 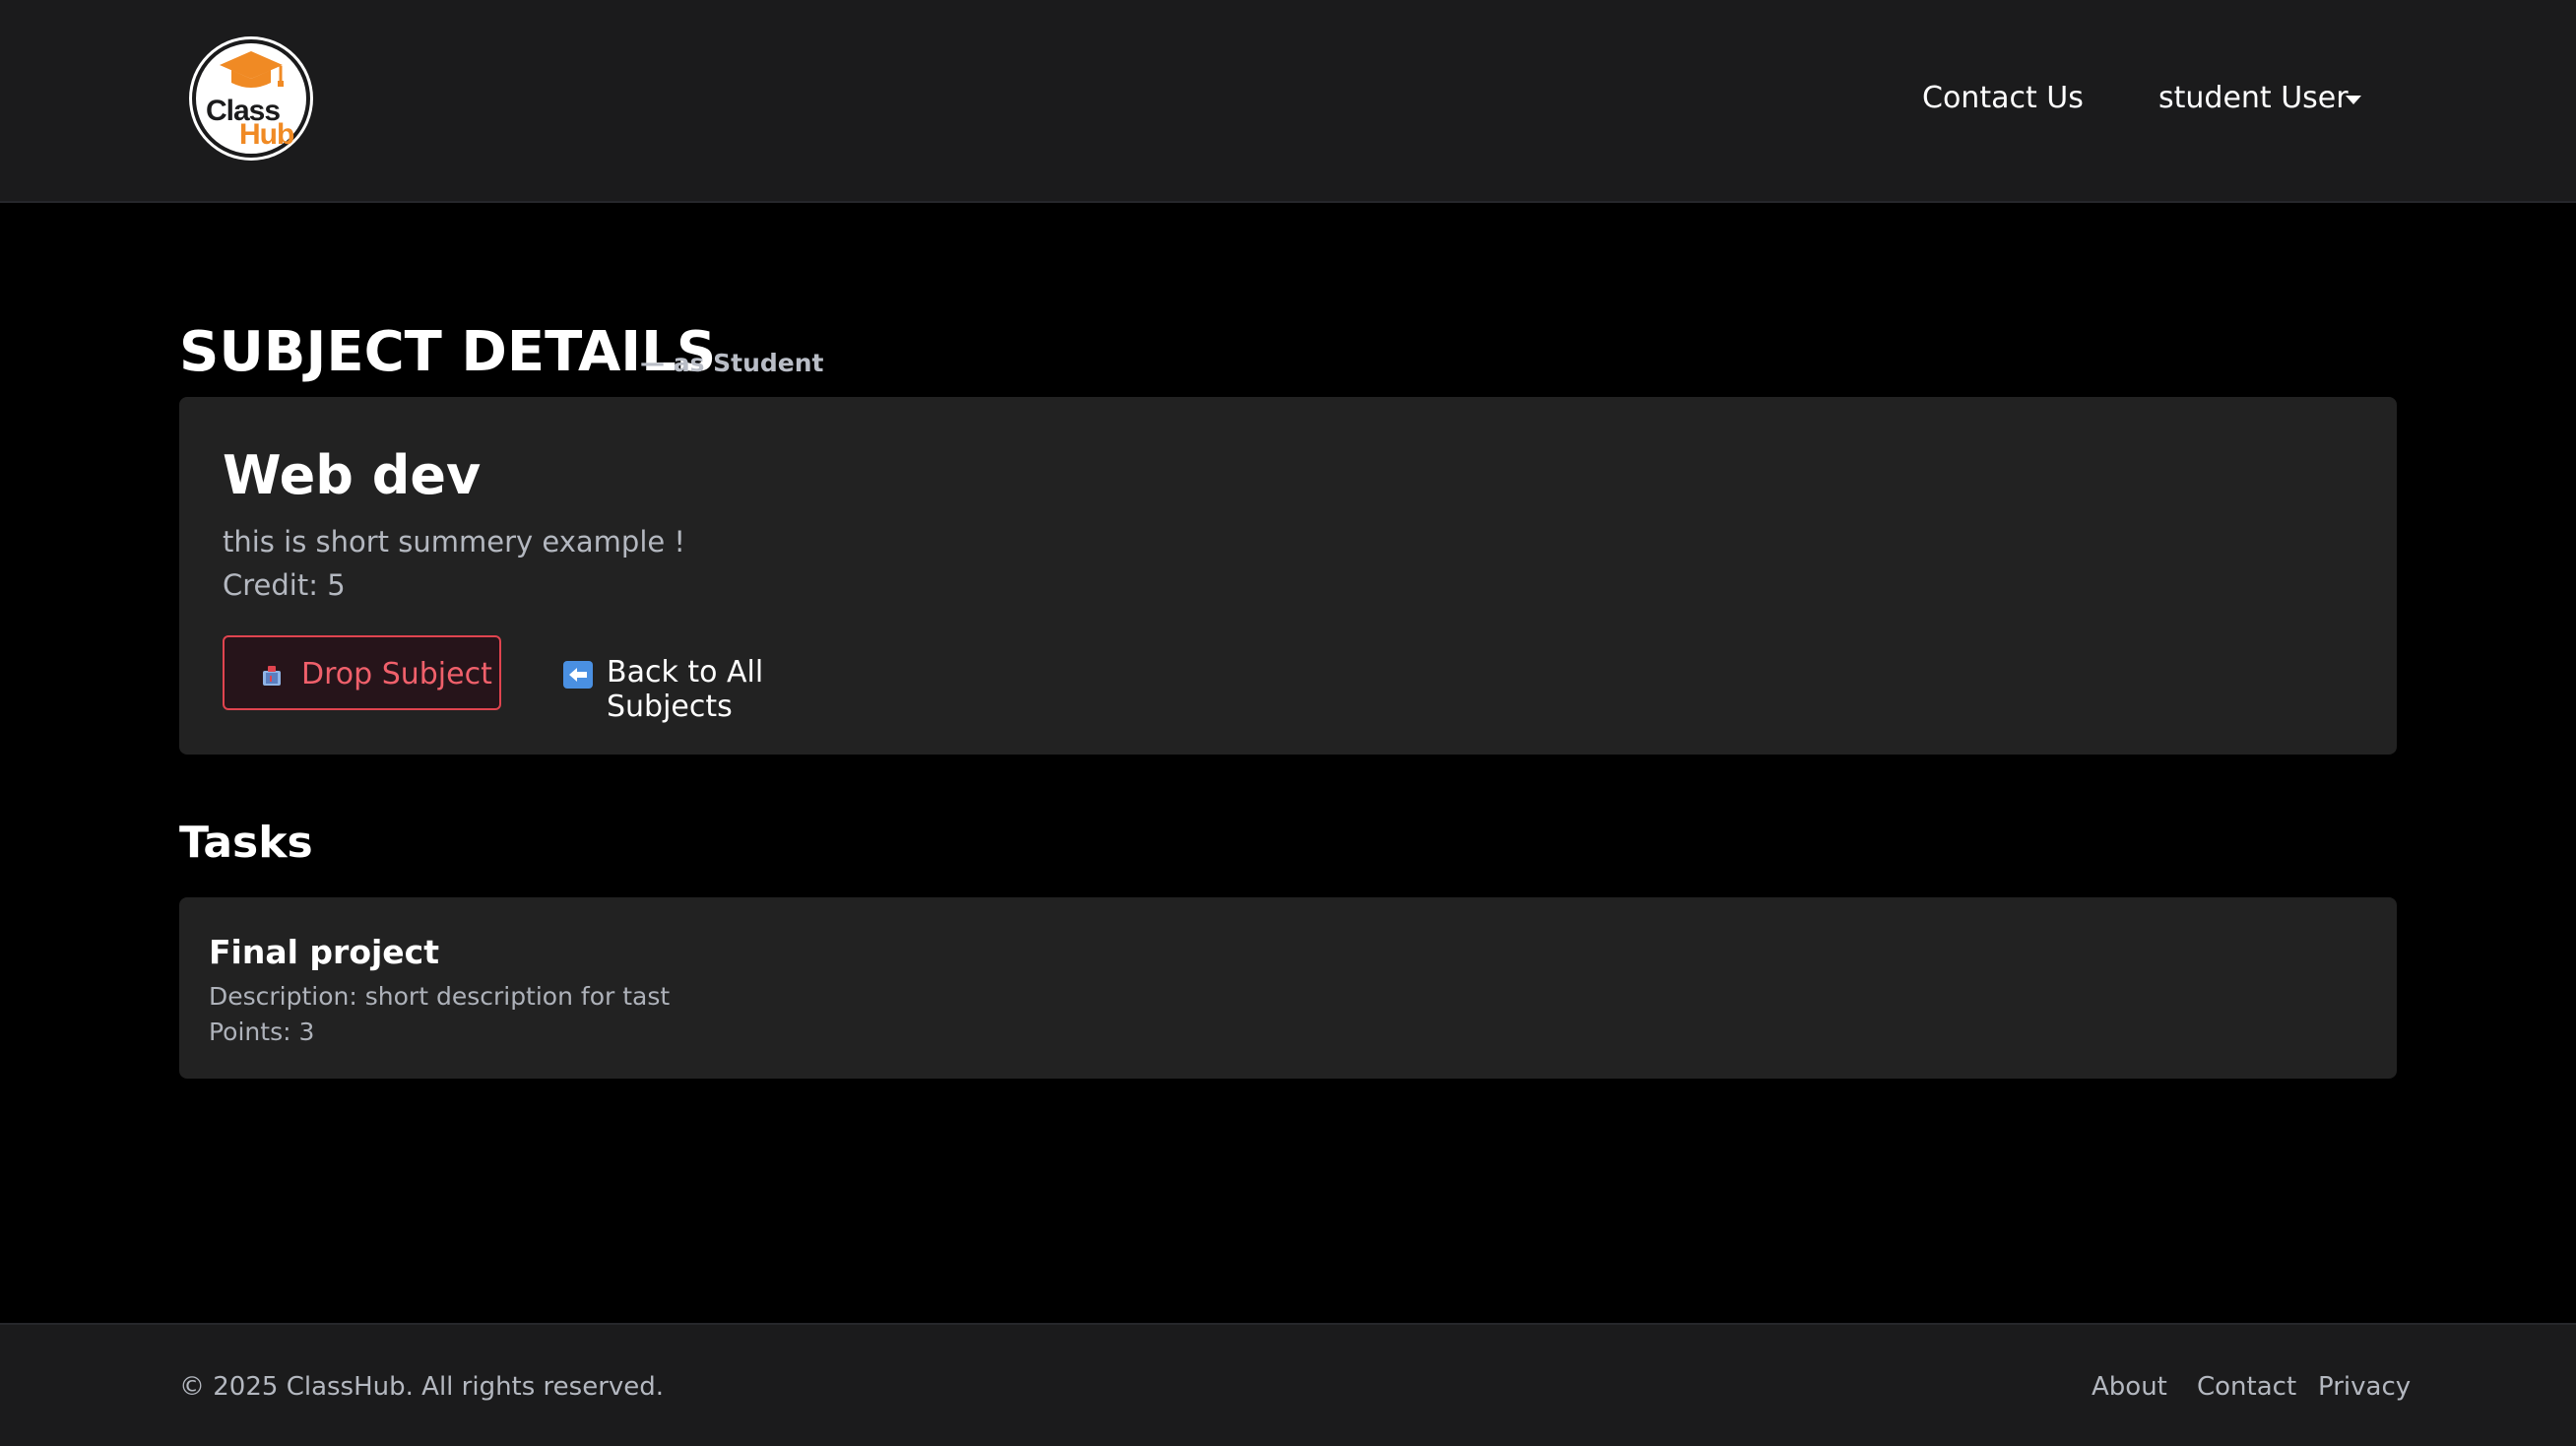 What do you see at coordinates (454, 542) in the screenshot?
I see `subject-summary: this is short summery example !` at bounding box center [454, 542].